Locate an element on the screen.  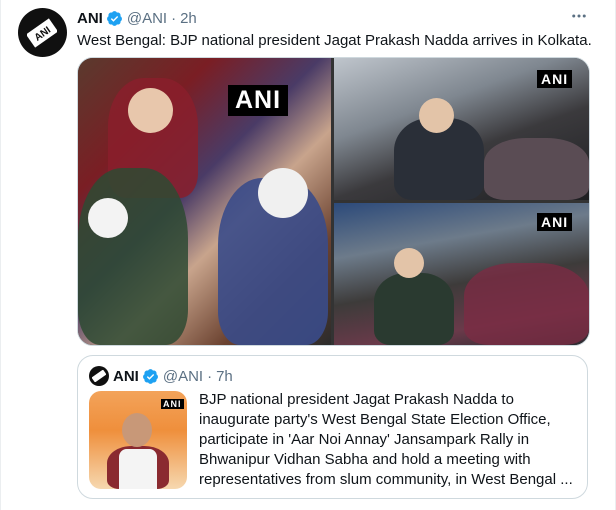
quoted-header: ANI @ANI · 7h is located at coordinates (173, 376).